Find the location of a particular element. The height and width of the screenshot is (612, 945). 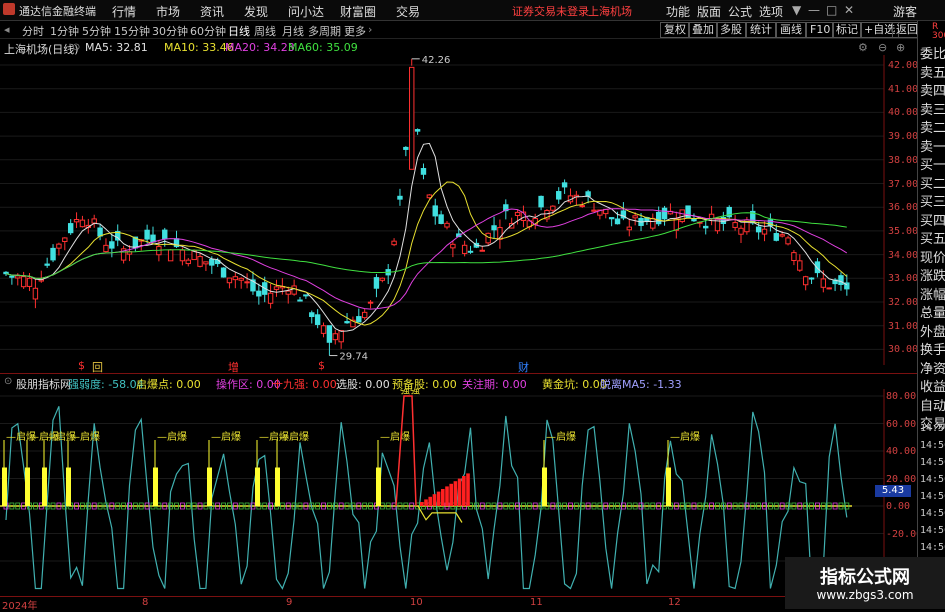

tool-huaxian: 画线 is located at coordinates (791, 30).